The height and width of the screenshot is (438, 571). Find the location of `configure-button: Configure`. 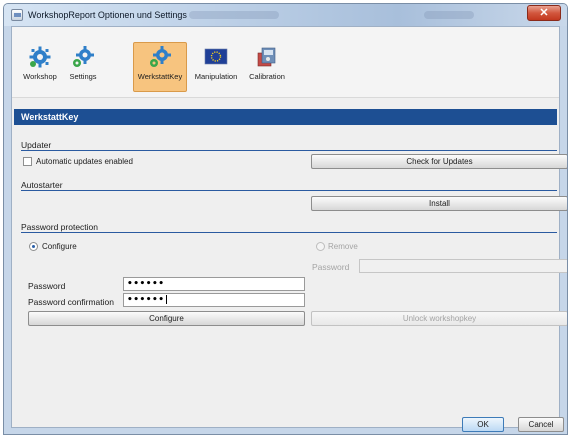

configure-button: Configure is located at coordinates (166, 318).